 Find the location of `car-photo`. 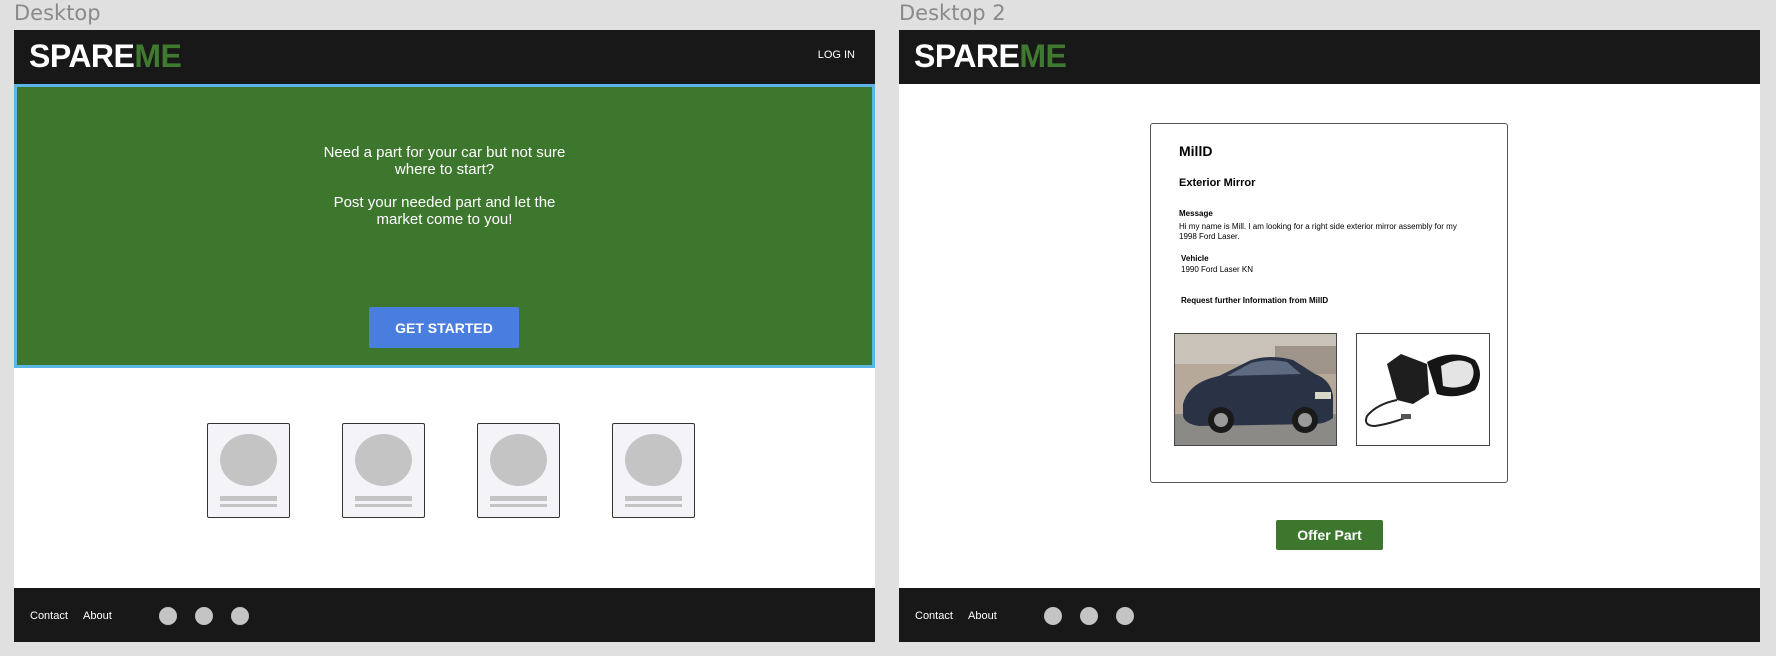

car-photo is located at coordinates (1255, 389).